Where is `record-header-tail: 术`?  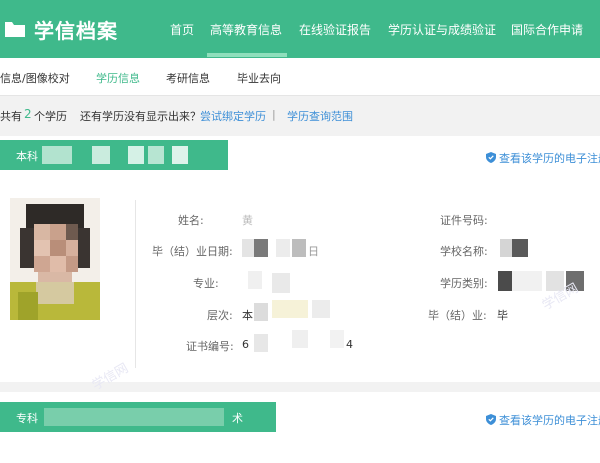 record-header-tail: 术 is located at coordinates (237, 418).